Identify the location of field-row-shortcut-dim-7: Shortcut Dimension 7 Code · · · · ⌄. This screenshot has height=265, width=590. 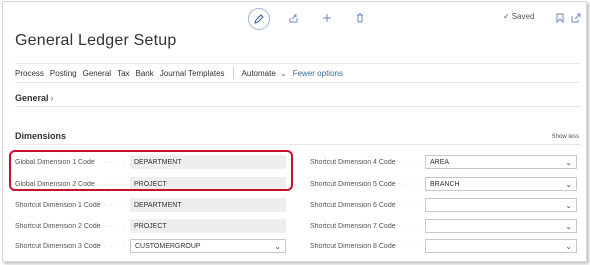
(443, 226).